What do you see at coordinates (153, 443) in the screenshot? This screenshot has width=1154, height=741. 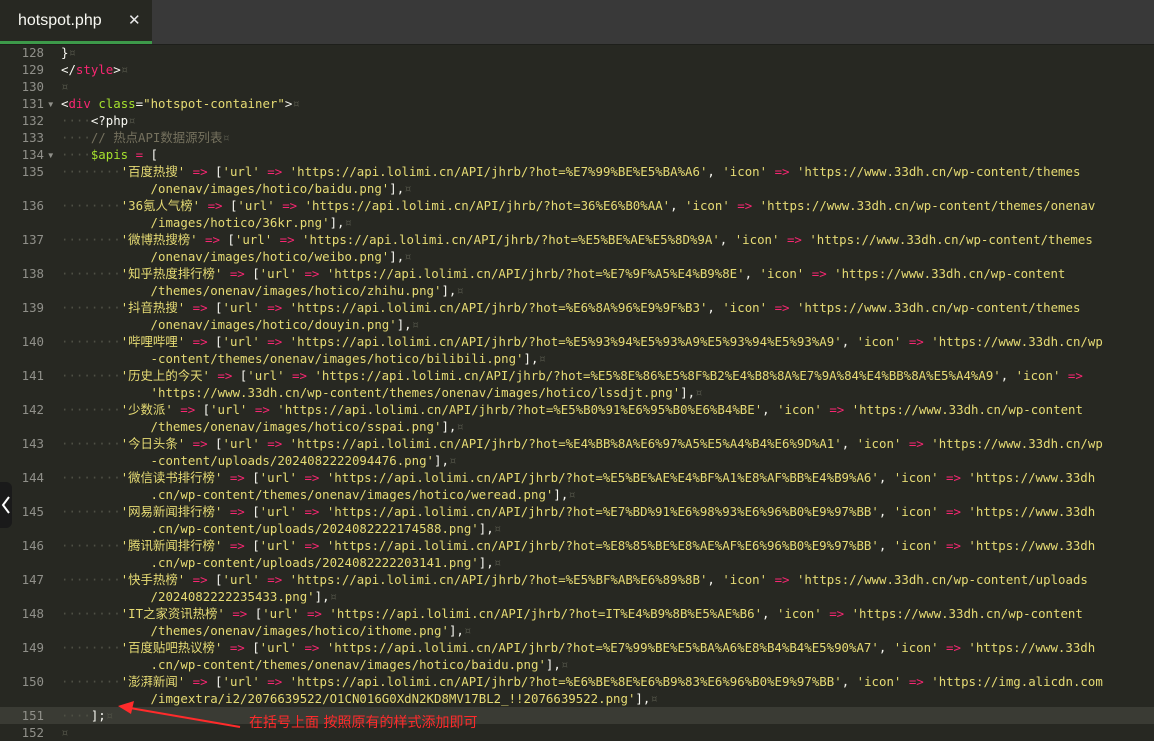 I see `token: '今日头条'` at bounding box center [153, 443].